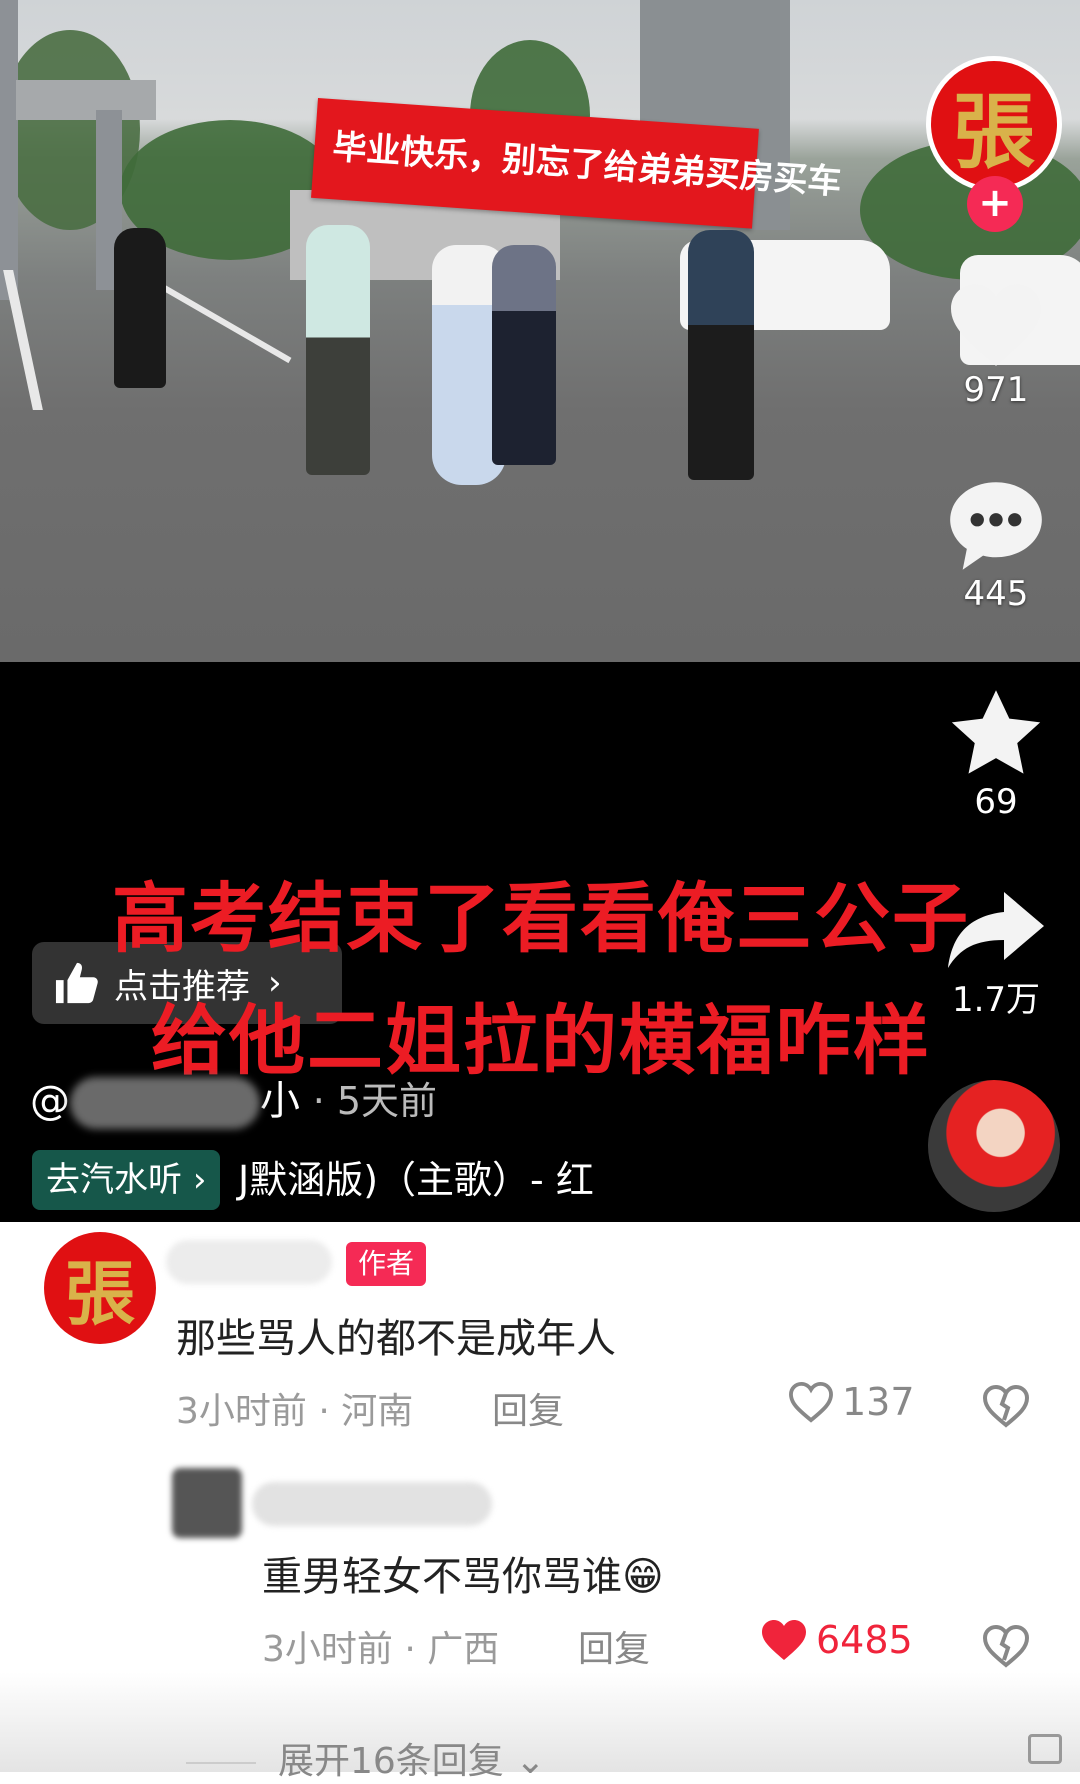  Describe the element at coordinates (386, 1264) in the screenshot. I see `author-badge: 作者` at that location.